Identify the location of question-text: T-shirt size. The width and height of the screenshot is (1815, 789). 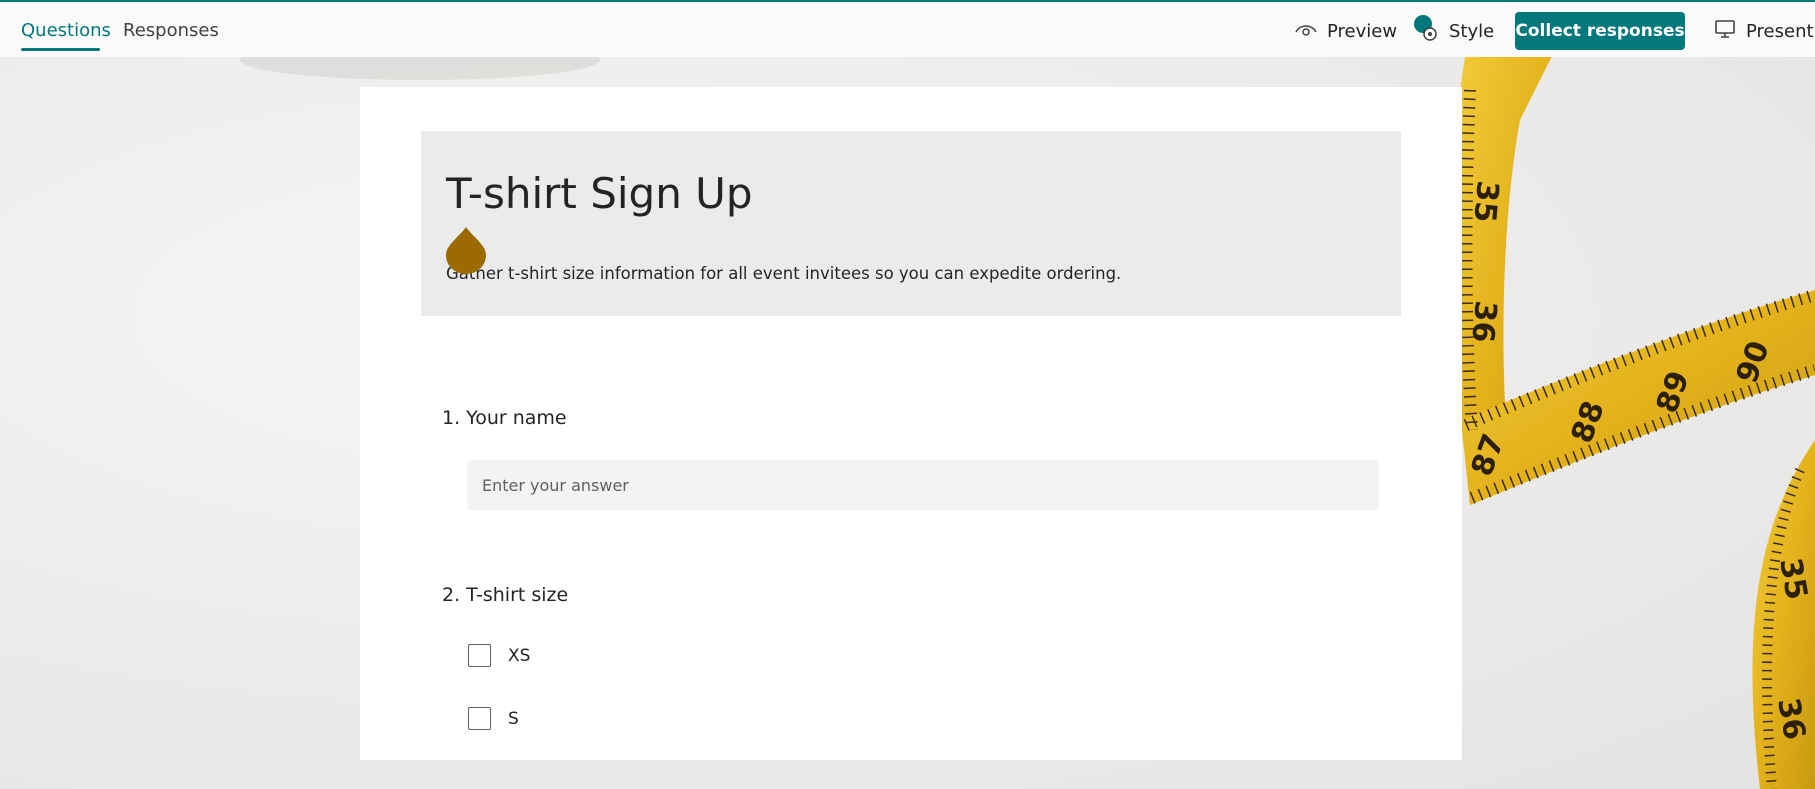
(517, 595).